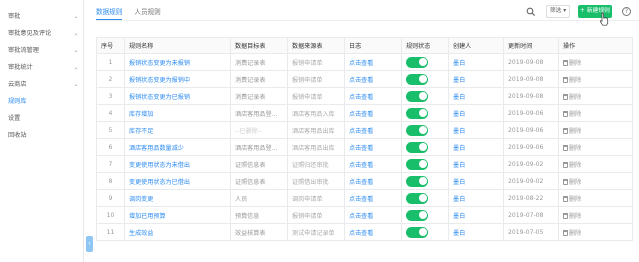 The height and width of the screenshot is (262, 639). Describe the element at coordinates (316, 147) in the screenshot. I see `source-table: 酒店客用品出库` at that location.